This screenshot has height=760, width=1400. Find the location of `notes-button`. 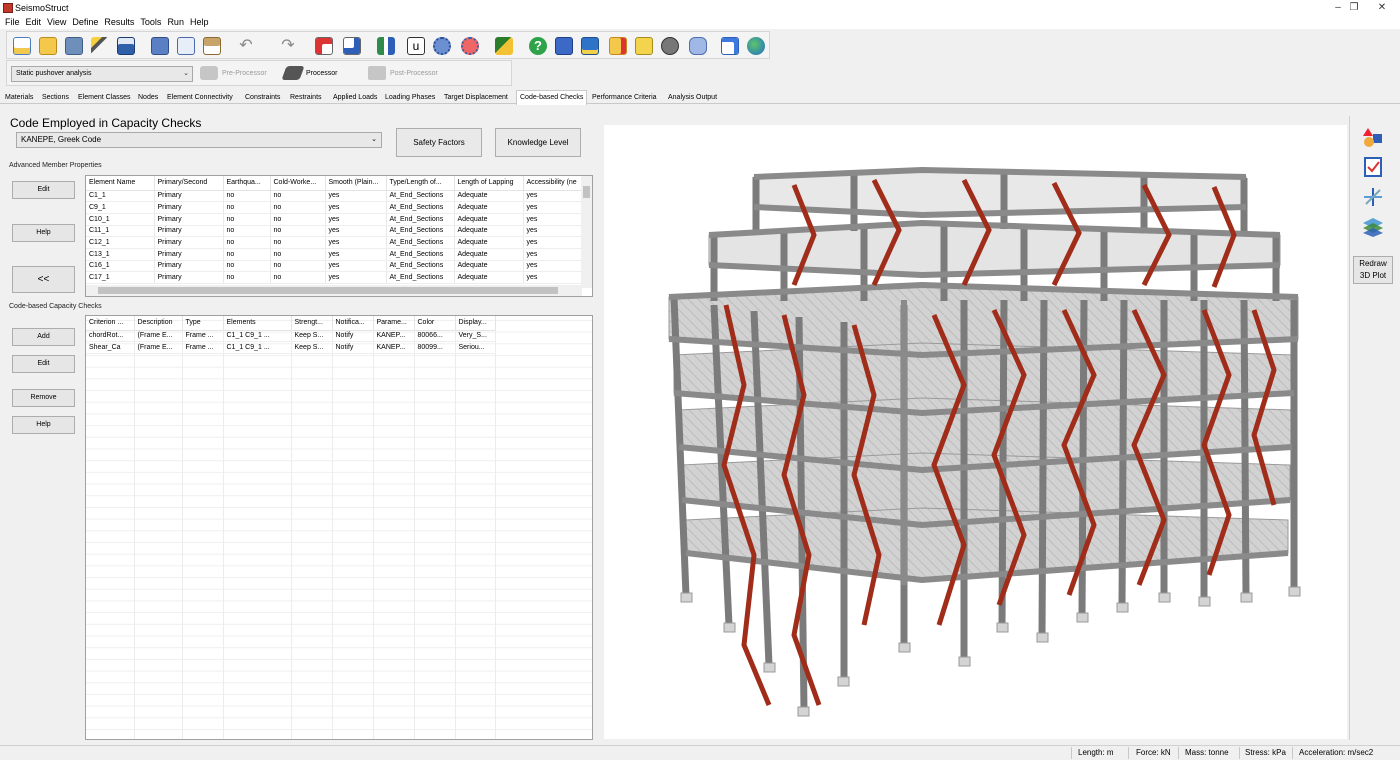

notes-button is located at coordinates (644, 46).